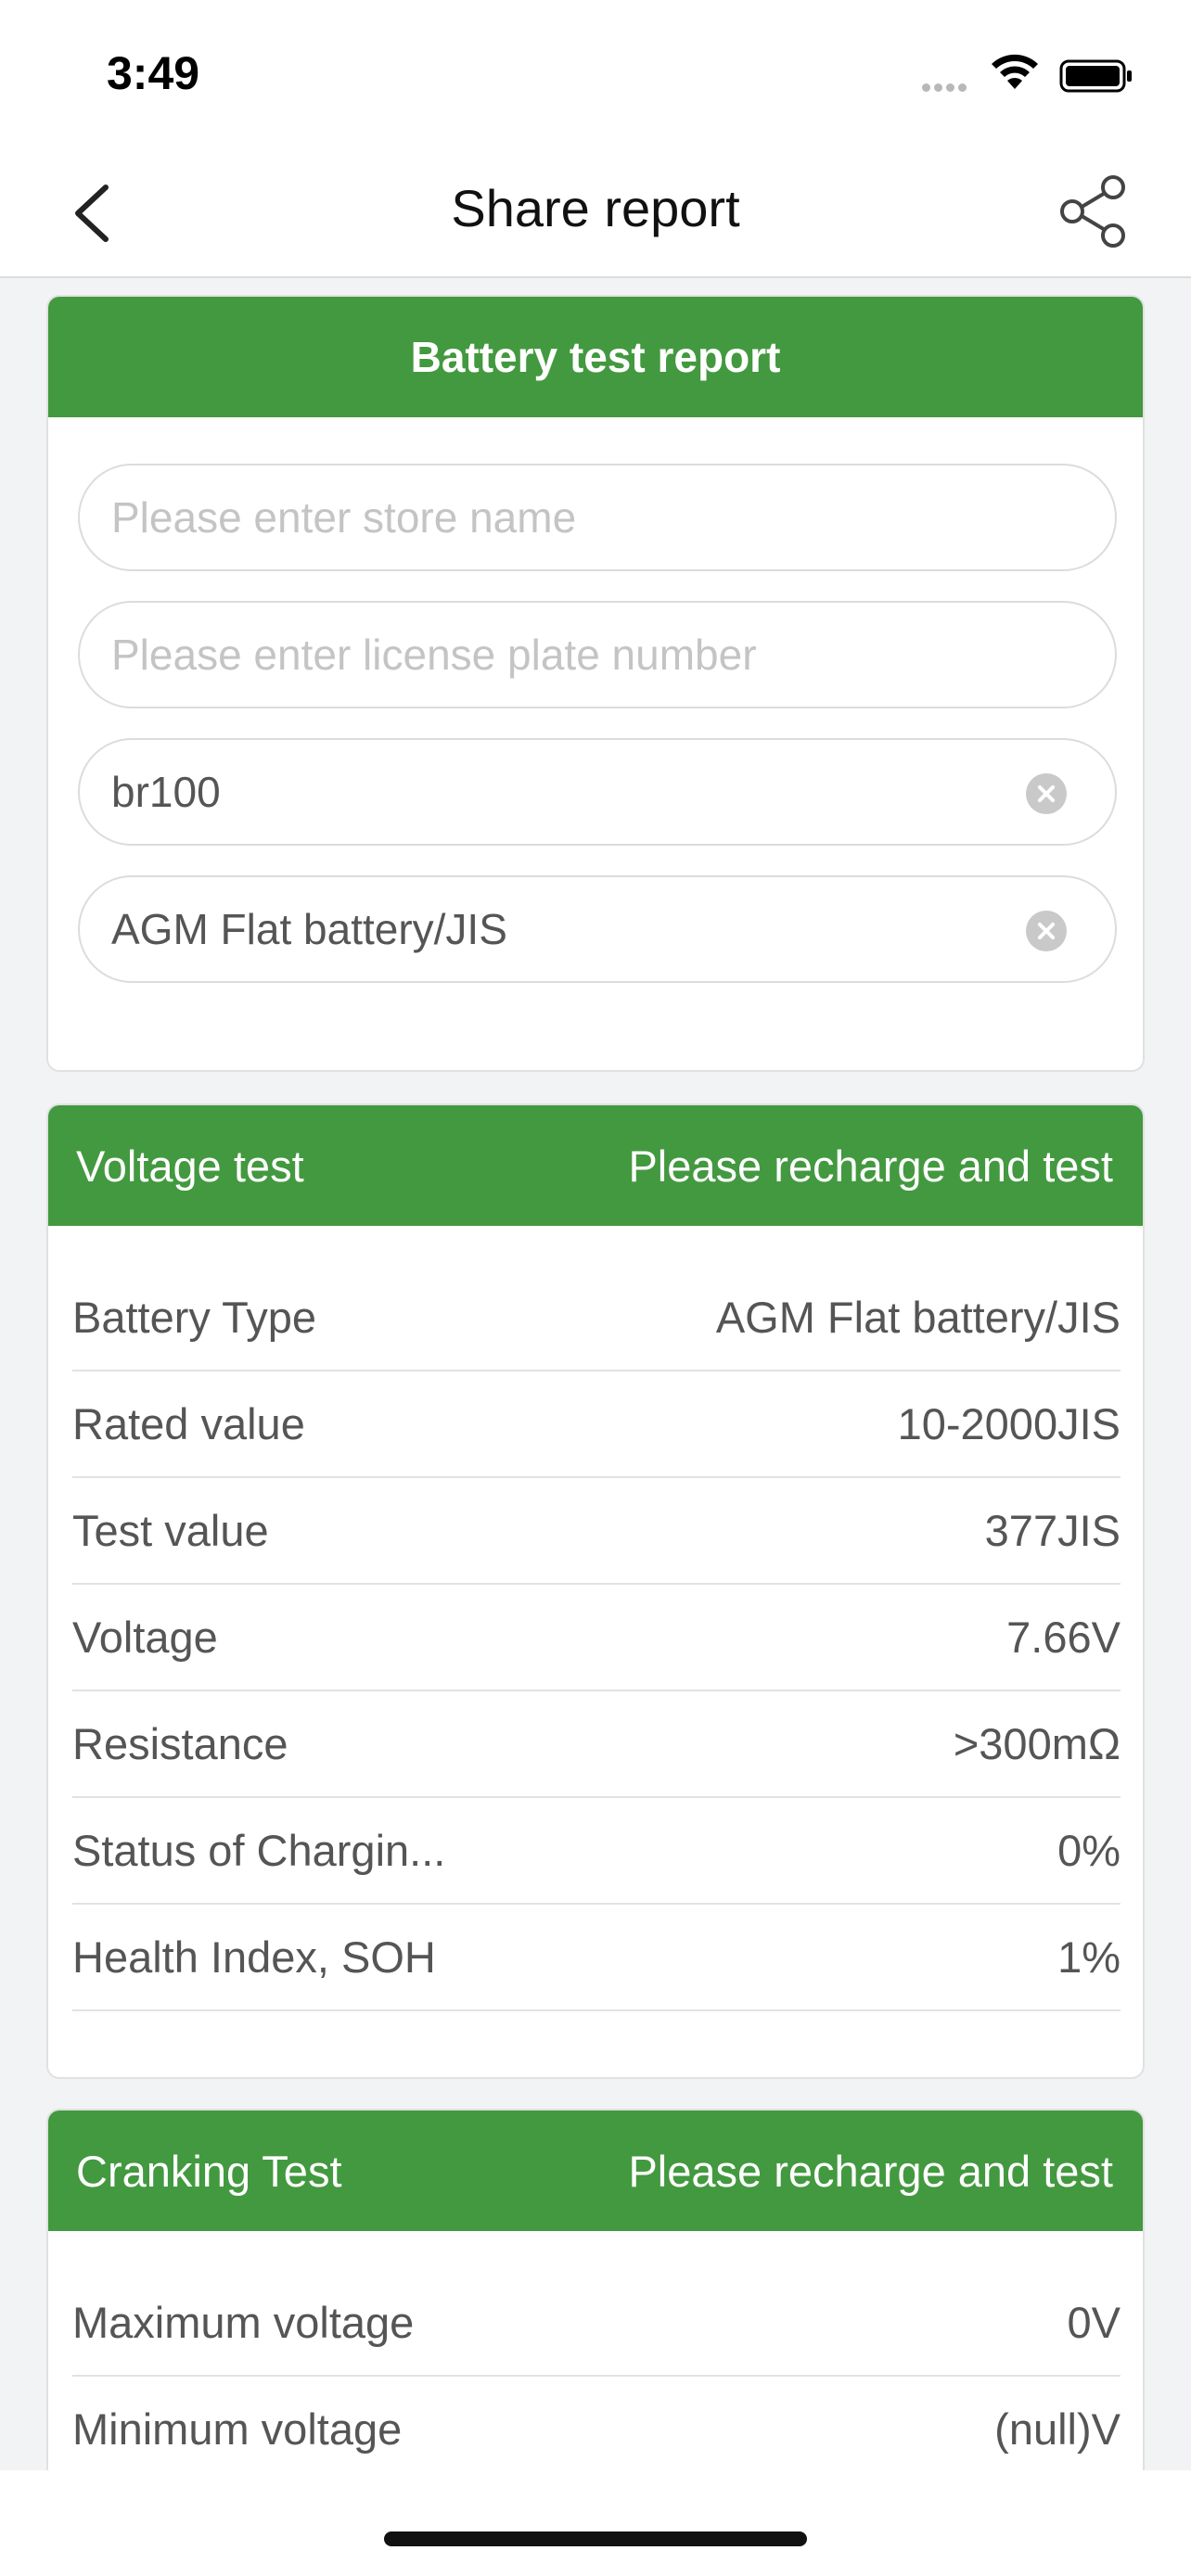 The height and width of the screenshot is (2576, 1191). What do you see at coordinates (190, 1166) in the screenshot?
I see `voltage-test-title: Voltage test` at bounding box center [190, 1166].